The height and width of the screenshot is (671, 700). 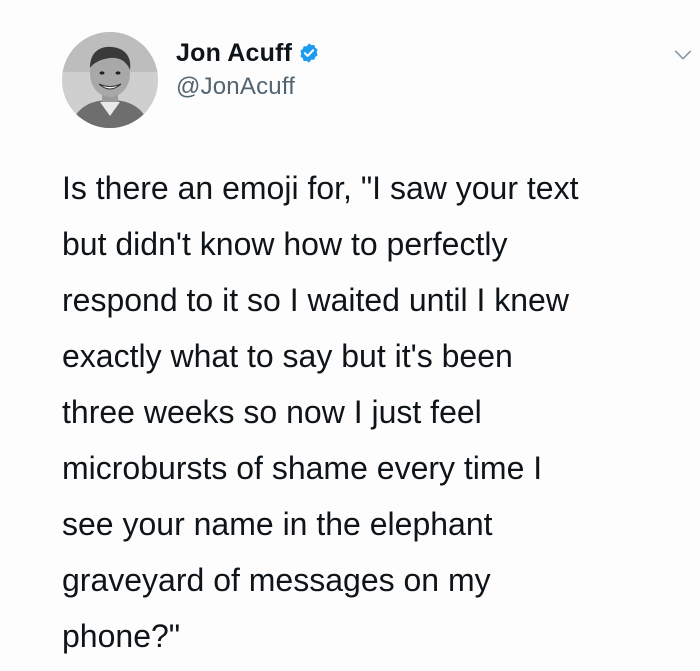 I want to click on author-name-row: Jon Acuff, so click(x=248, y=53).